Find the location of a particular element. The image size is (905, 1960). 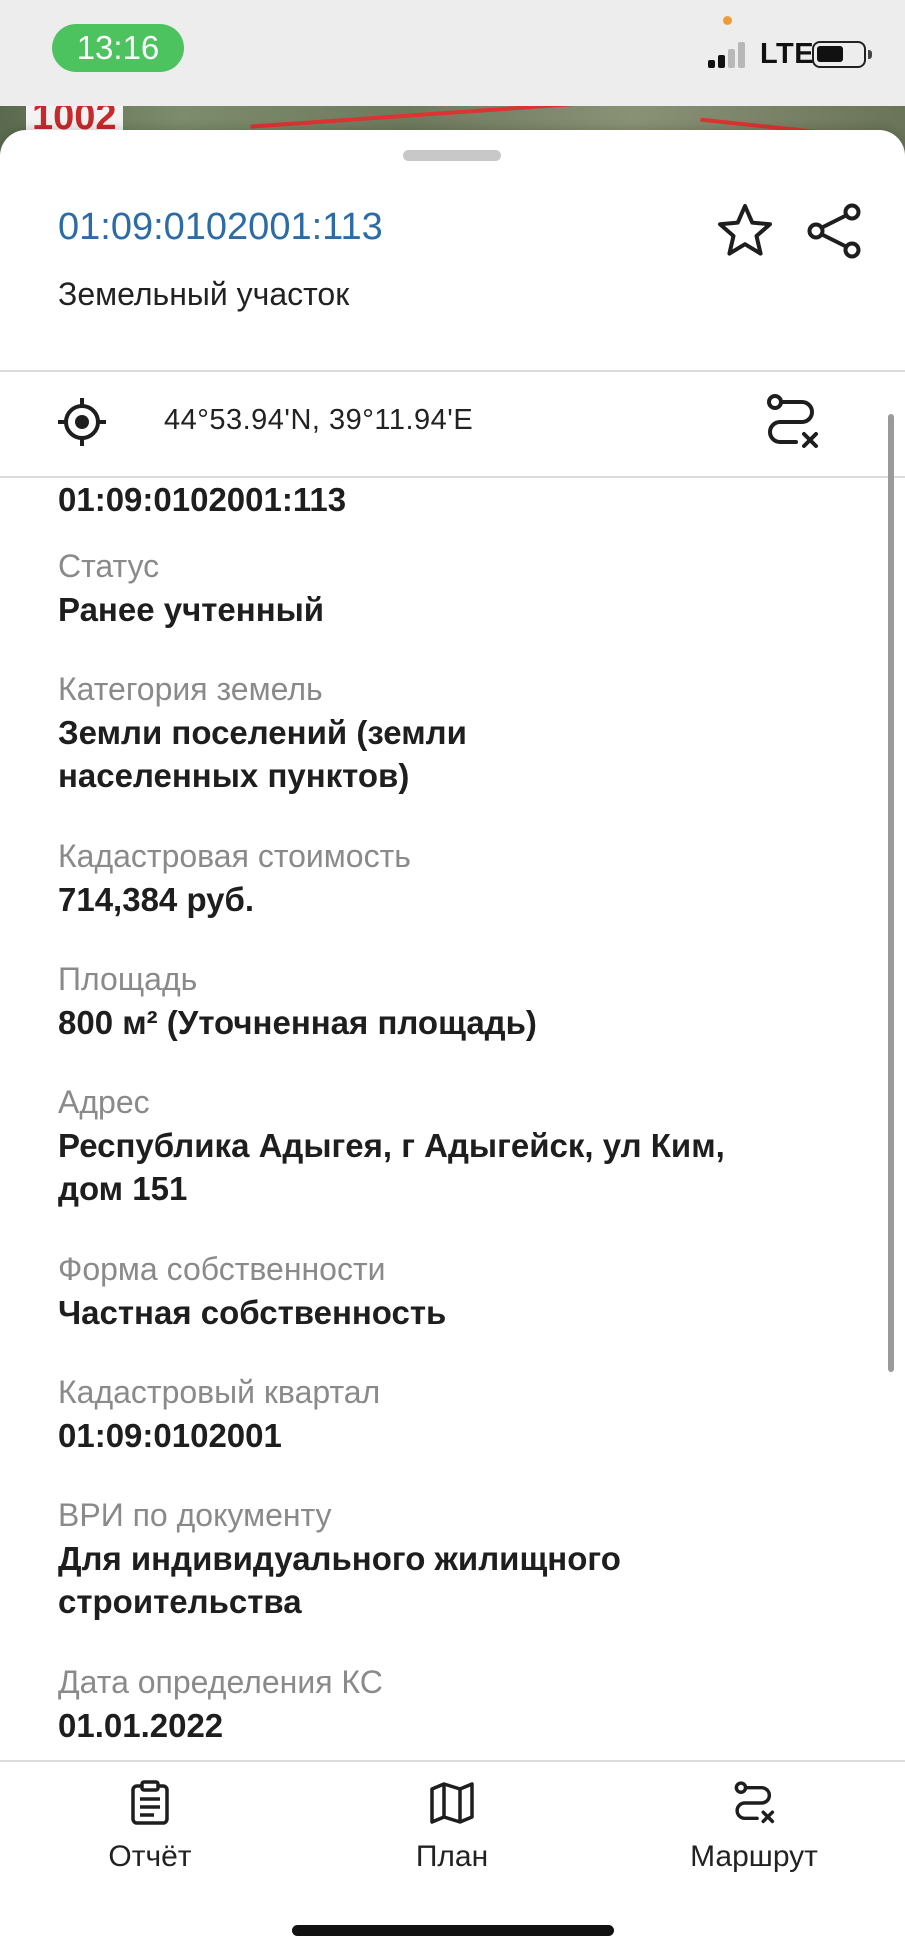

scrollbar is located at coordinates (891, 893).